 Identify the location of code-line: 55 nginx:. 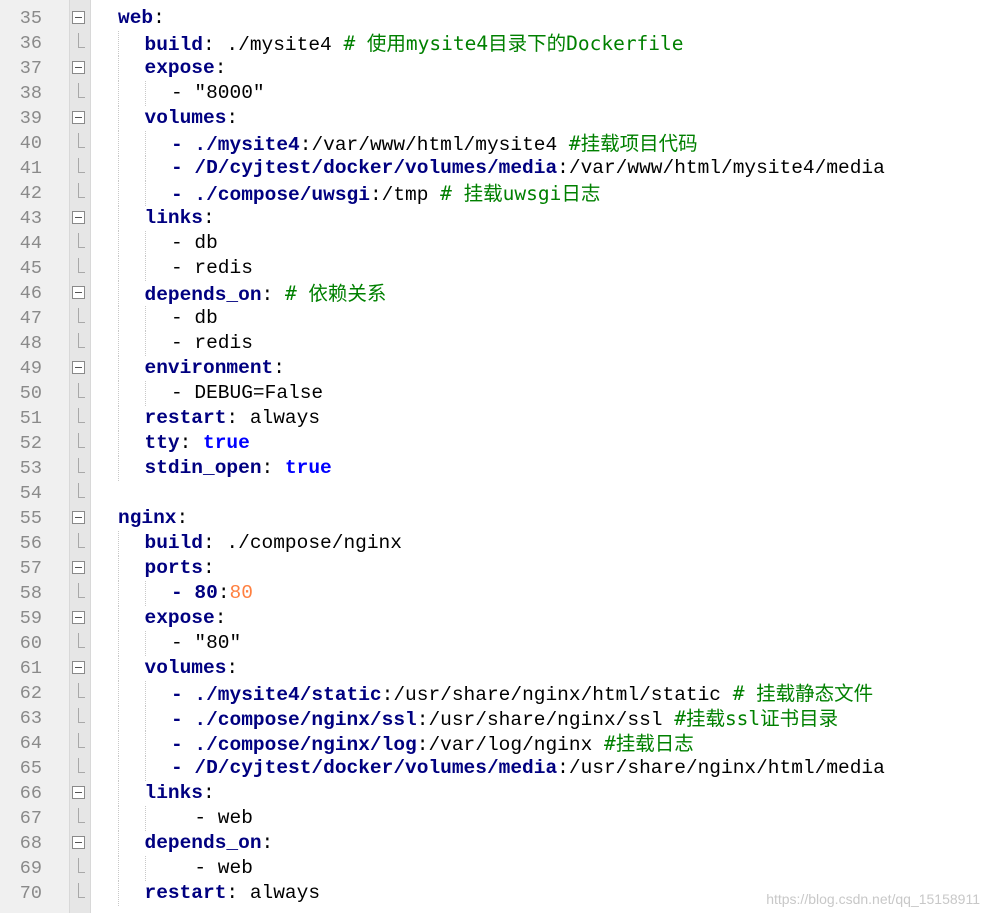
(494, 518).